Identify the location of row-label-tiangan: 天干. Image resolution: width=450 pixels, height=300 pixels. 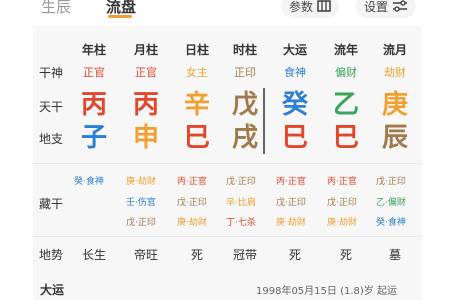
(51, 107).